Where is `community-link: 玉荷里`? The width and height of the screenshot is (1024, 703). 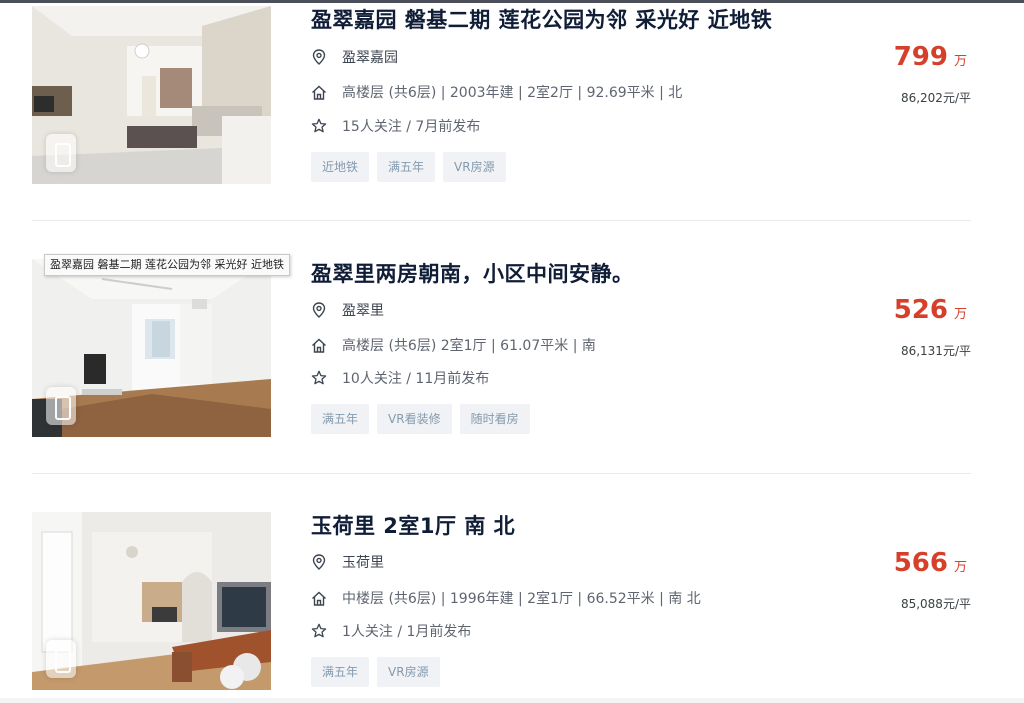
community-link: 玉荷里 is located at coordinates (363, 562).